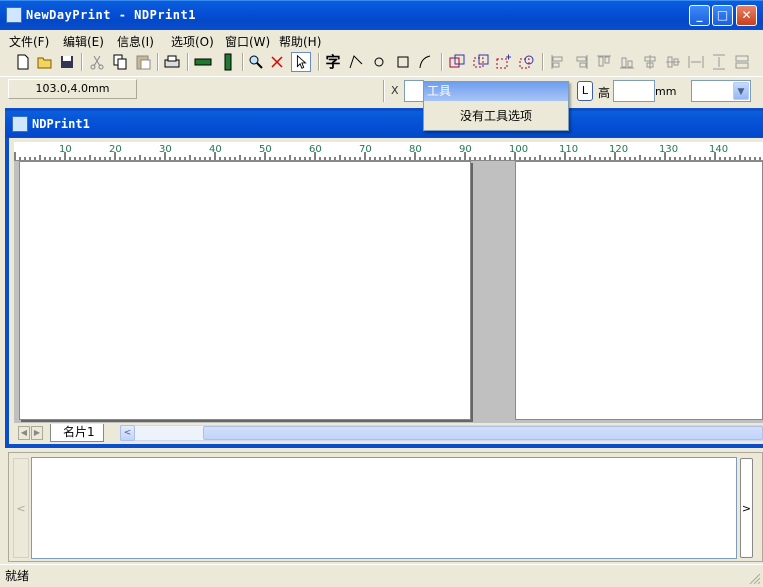  Describe the element at coordinates (97, 62) in the screenshot. I see `cut-icon` at that location.